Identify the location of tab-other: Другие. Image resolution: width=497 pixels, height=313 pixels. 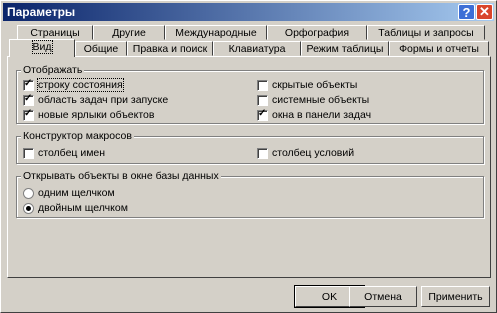
(129, 32).